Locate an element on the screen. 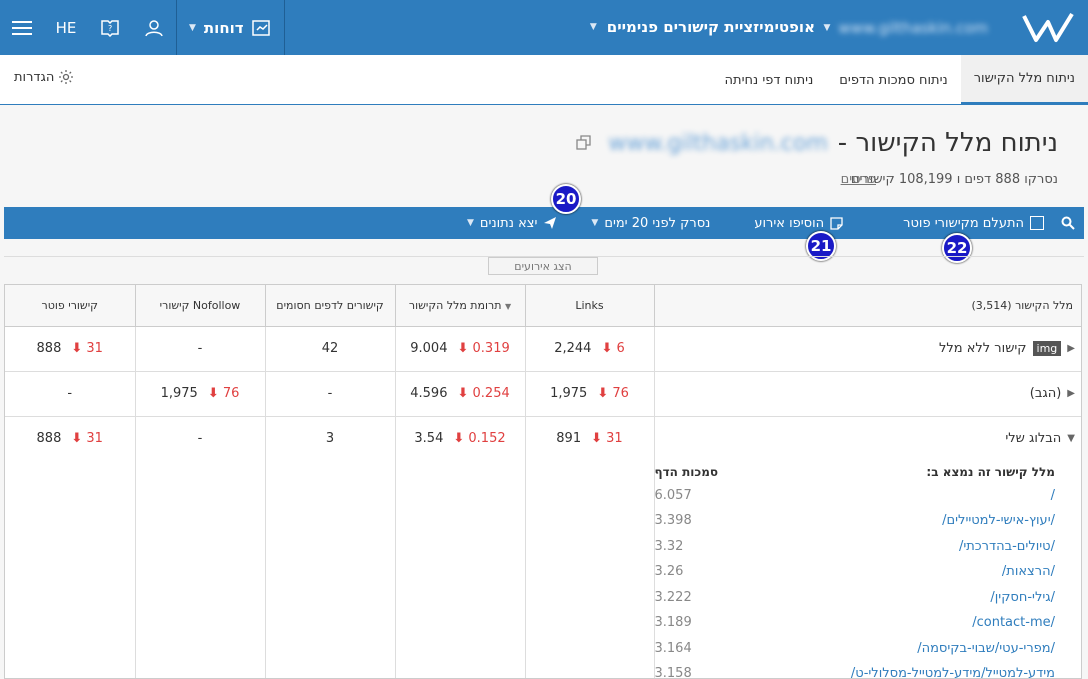 Image resolution: width=1088 pixels, height=679 pixels. gear-icon is located at coordinates (66, 77).